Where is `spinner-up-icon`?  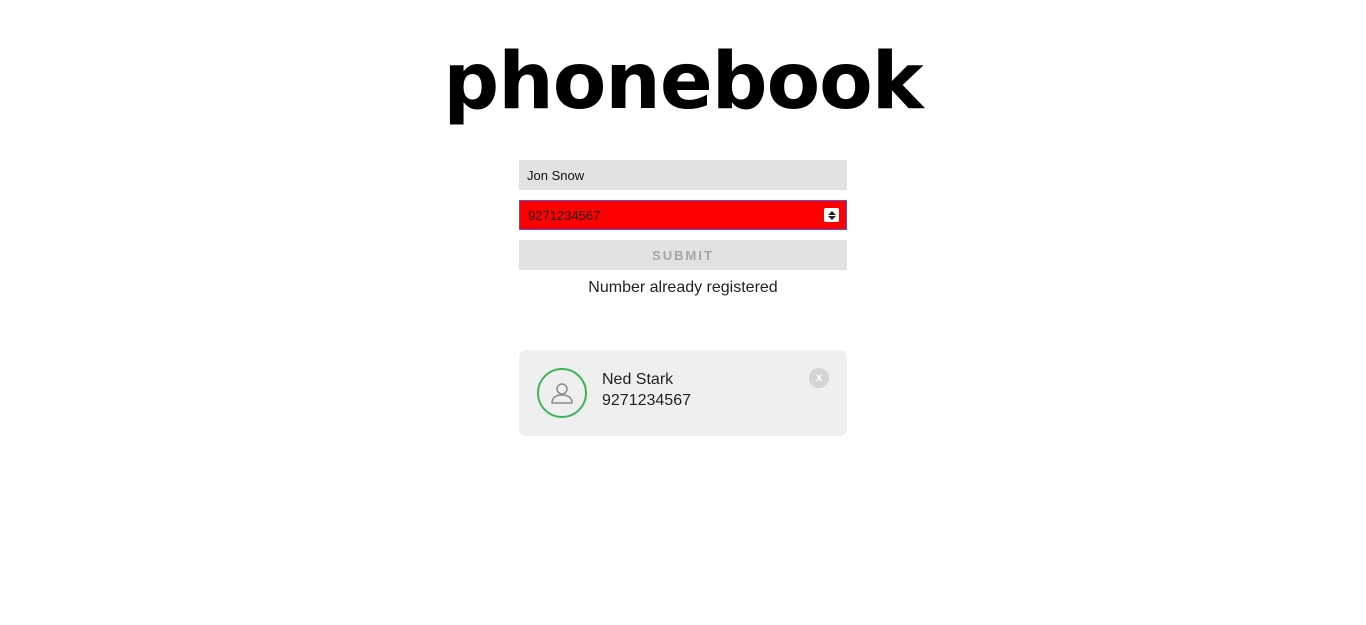 spinner-up-icon is located at coordinates (831, 212).